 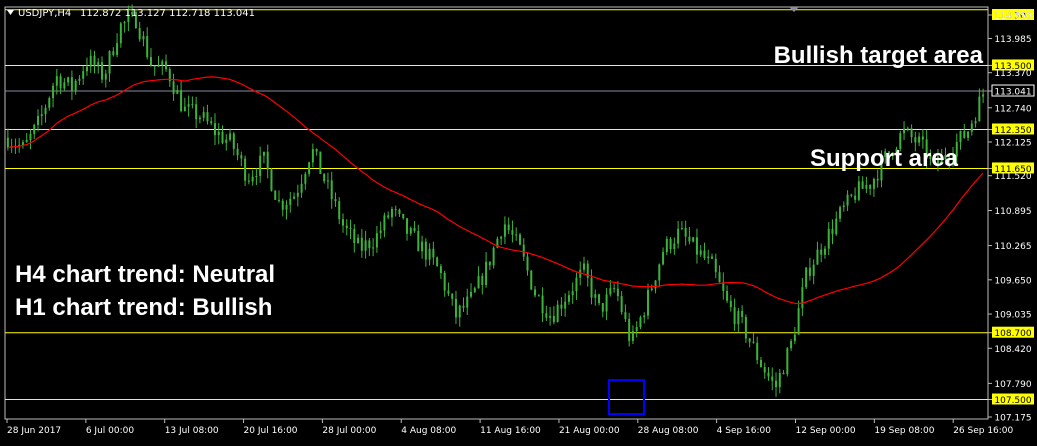 What do you see at coordinates (1012, 212) in the screenshot?
I see `y-tick-label: 110.895` at bounding box center [1012, 212].